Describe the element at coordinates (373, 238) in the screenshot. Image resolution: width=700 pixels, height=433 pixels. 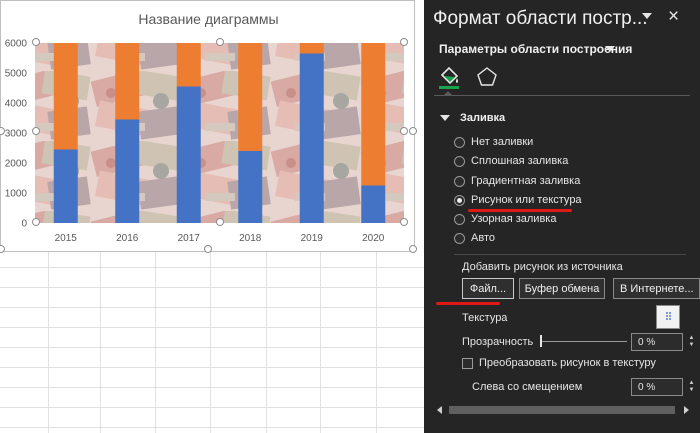
I see `x-tick-label: 2020` at that location.